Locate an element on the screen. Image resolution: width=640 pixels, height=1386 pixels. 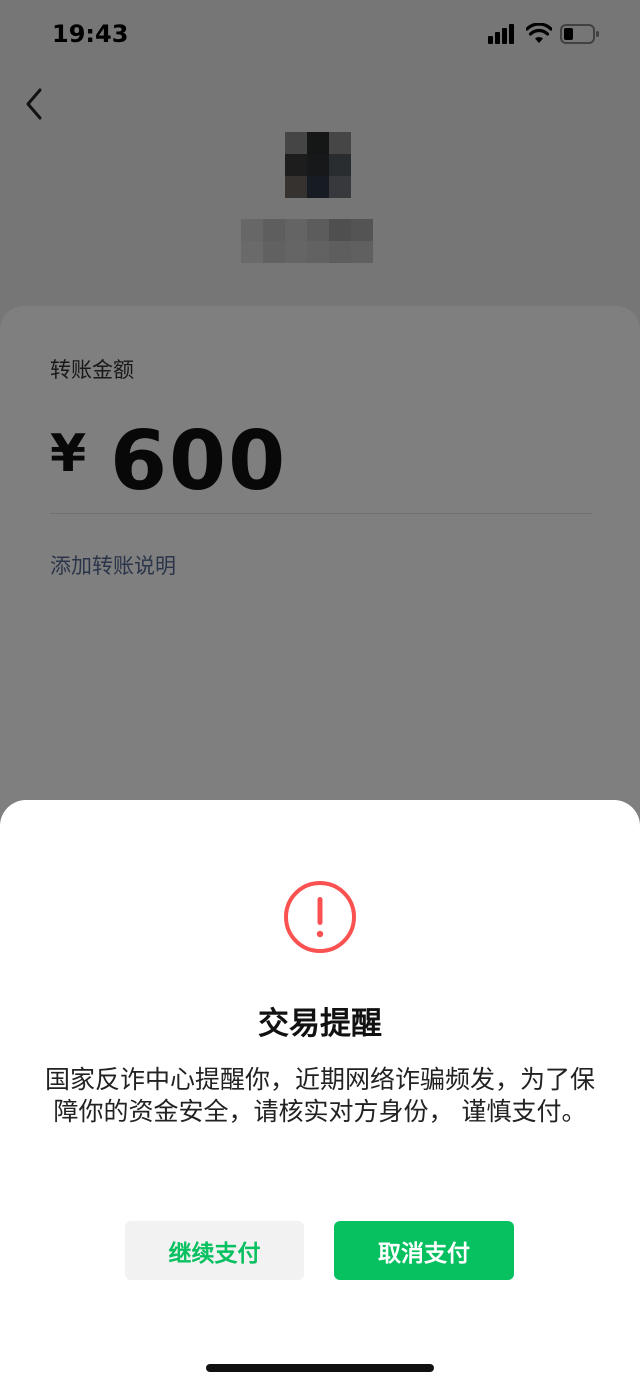
cancel-payment-button: 取消支付 is located at coordinates (424, 1250).